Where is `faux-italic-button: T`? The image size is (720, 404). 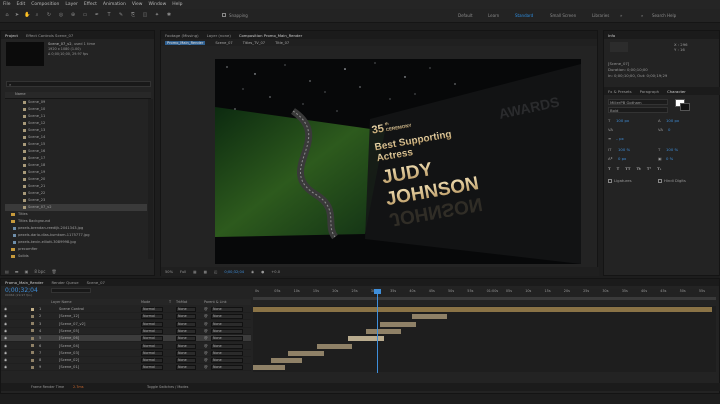 faux-italic-button: T is located at coordinates (618, 168).